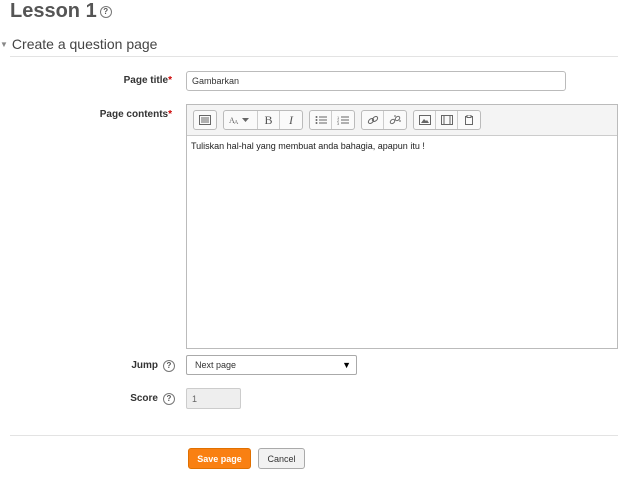 This screenshot has width=618, height=485. I want to click on dropdown-arrow-icon: ▼, so click(346, 365).